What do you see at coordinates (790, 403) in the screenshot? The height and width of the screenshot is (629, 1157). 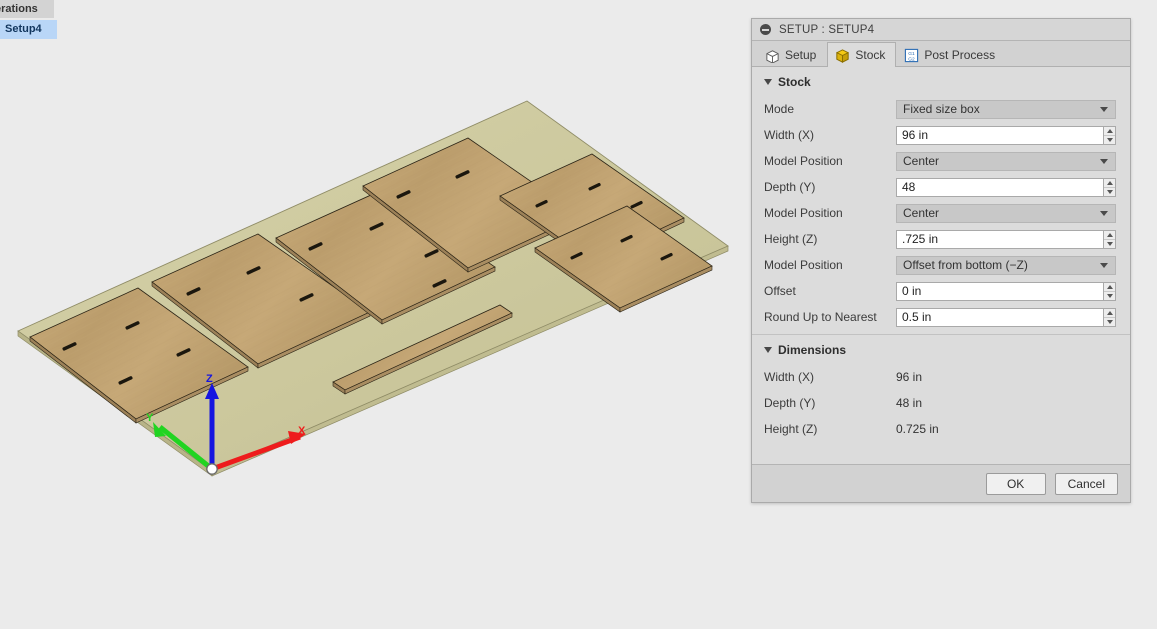 I see `label-dimension-depth-y: Depth (Y)` at bounding box center [790, 403].